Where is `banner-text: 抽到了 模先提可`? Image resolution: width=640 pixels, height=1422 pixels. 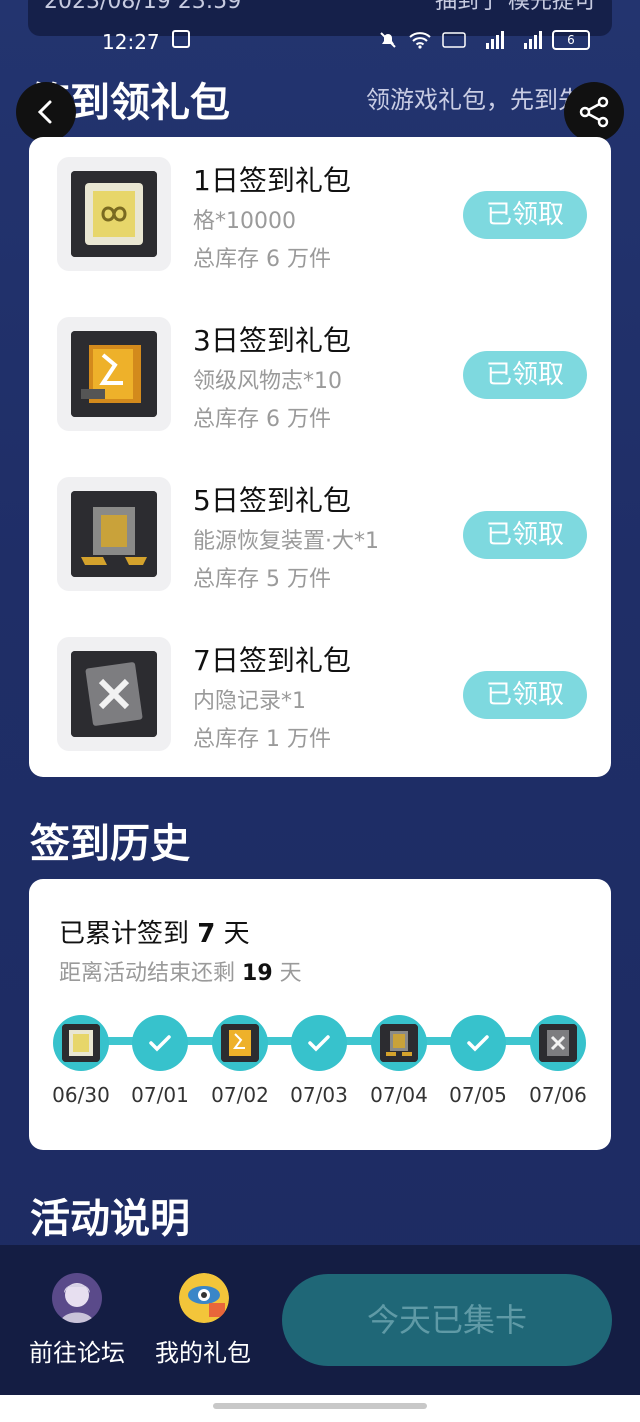 banner-text: 抽到了 模先提可 is located at coordinates (515, 7).